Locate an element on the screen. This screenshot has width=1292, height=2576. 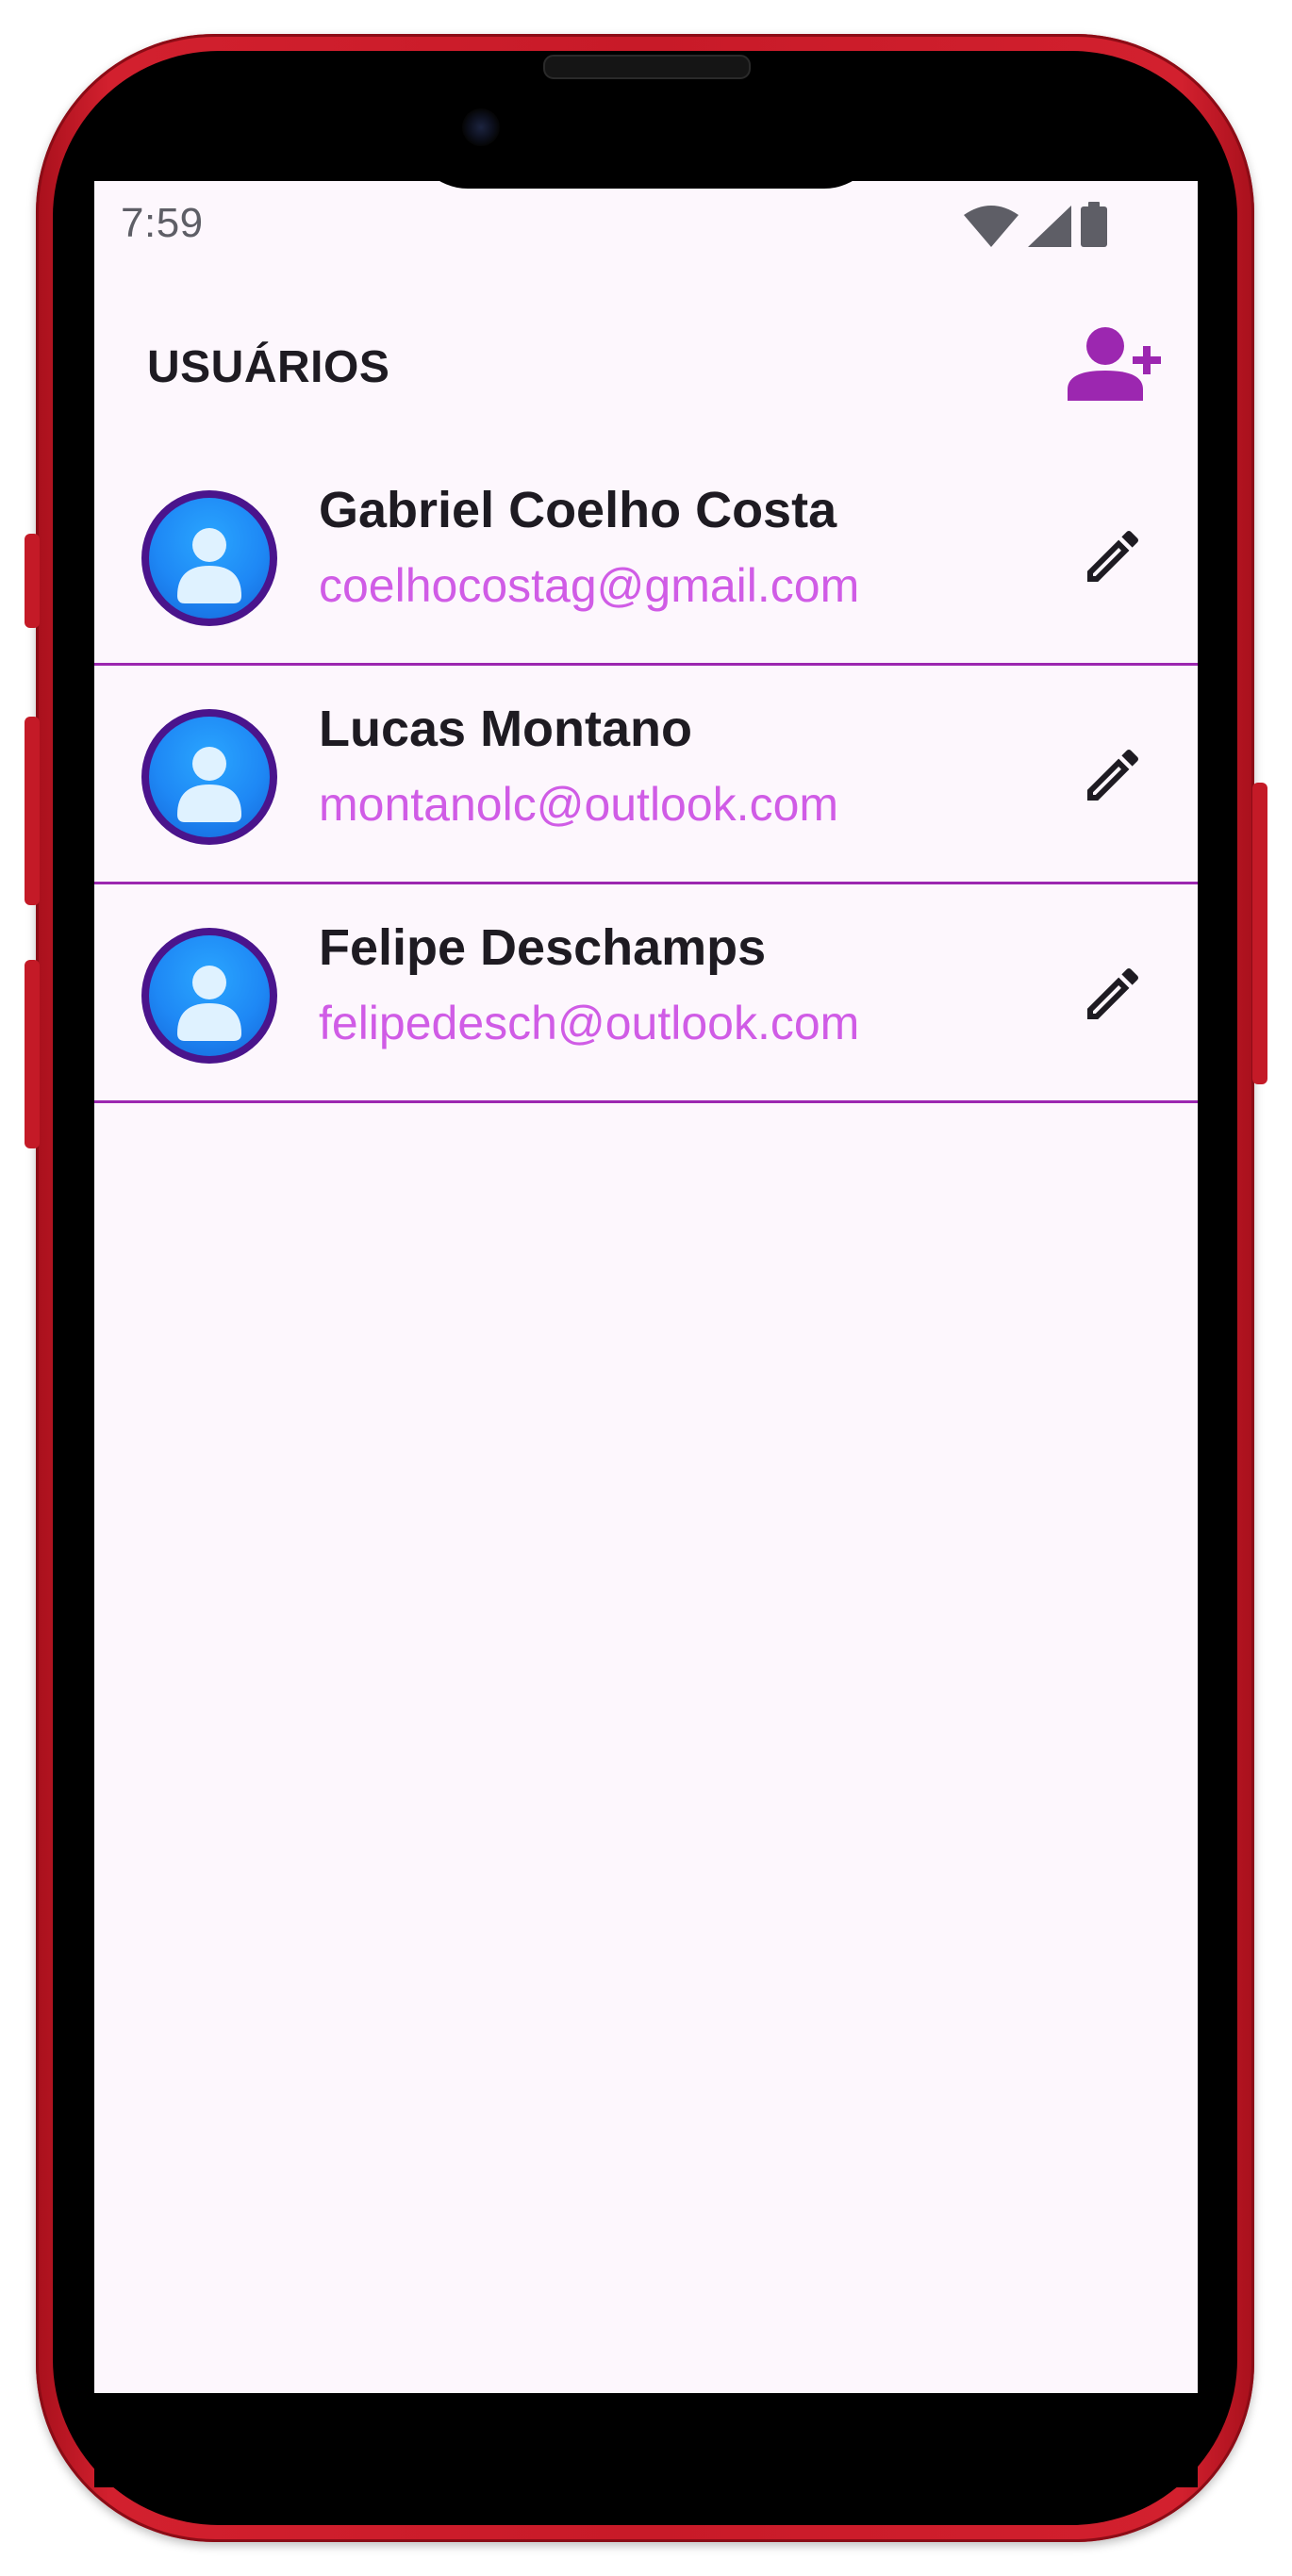
page-title: USUÁRIOS is located at coordinates (269, 367).